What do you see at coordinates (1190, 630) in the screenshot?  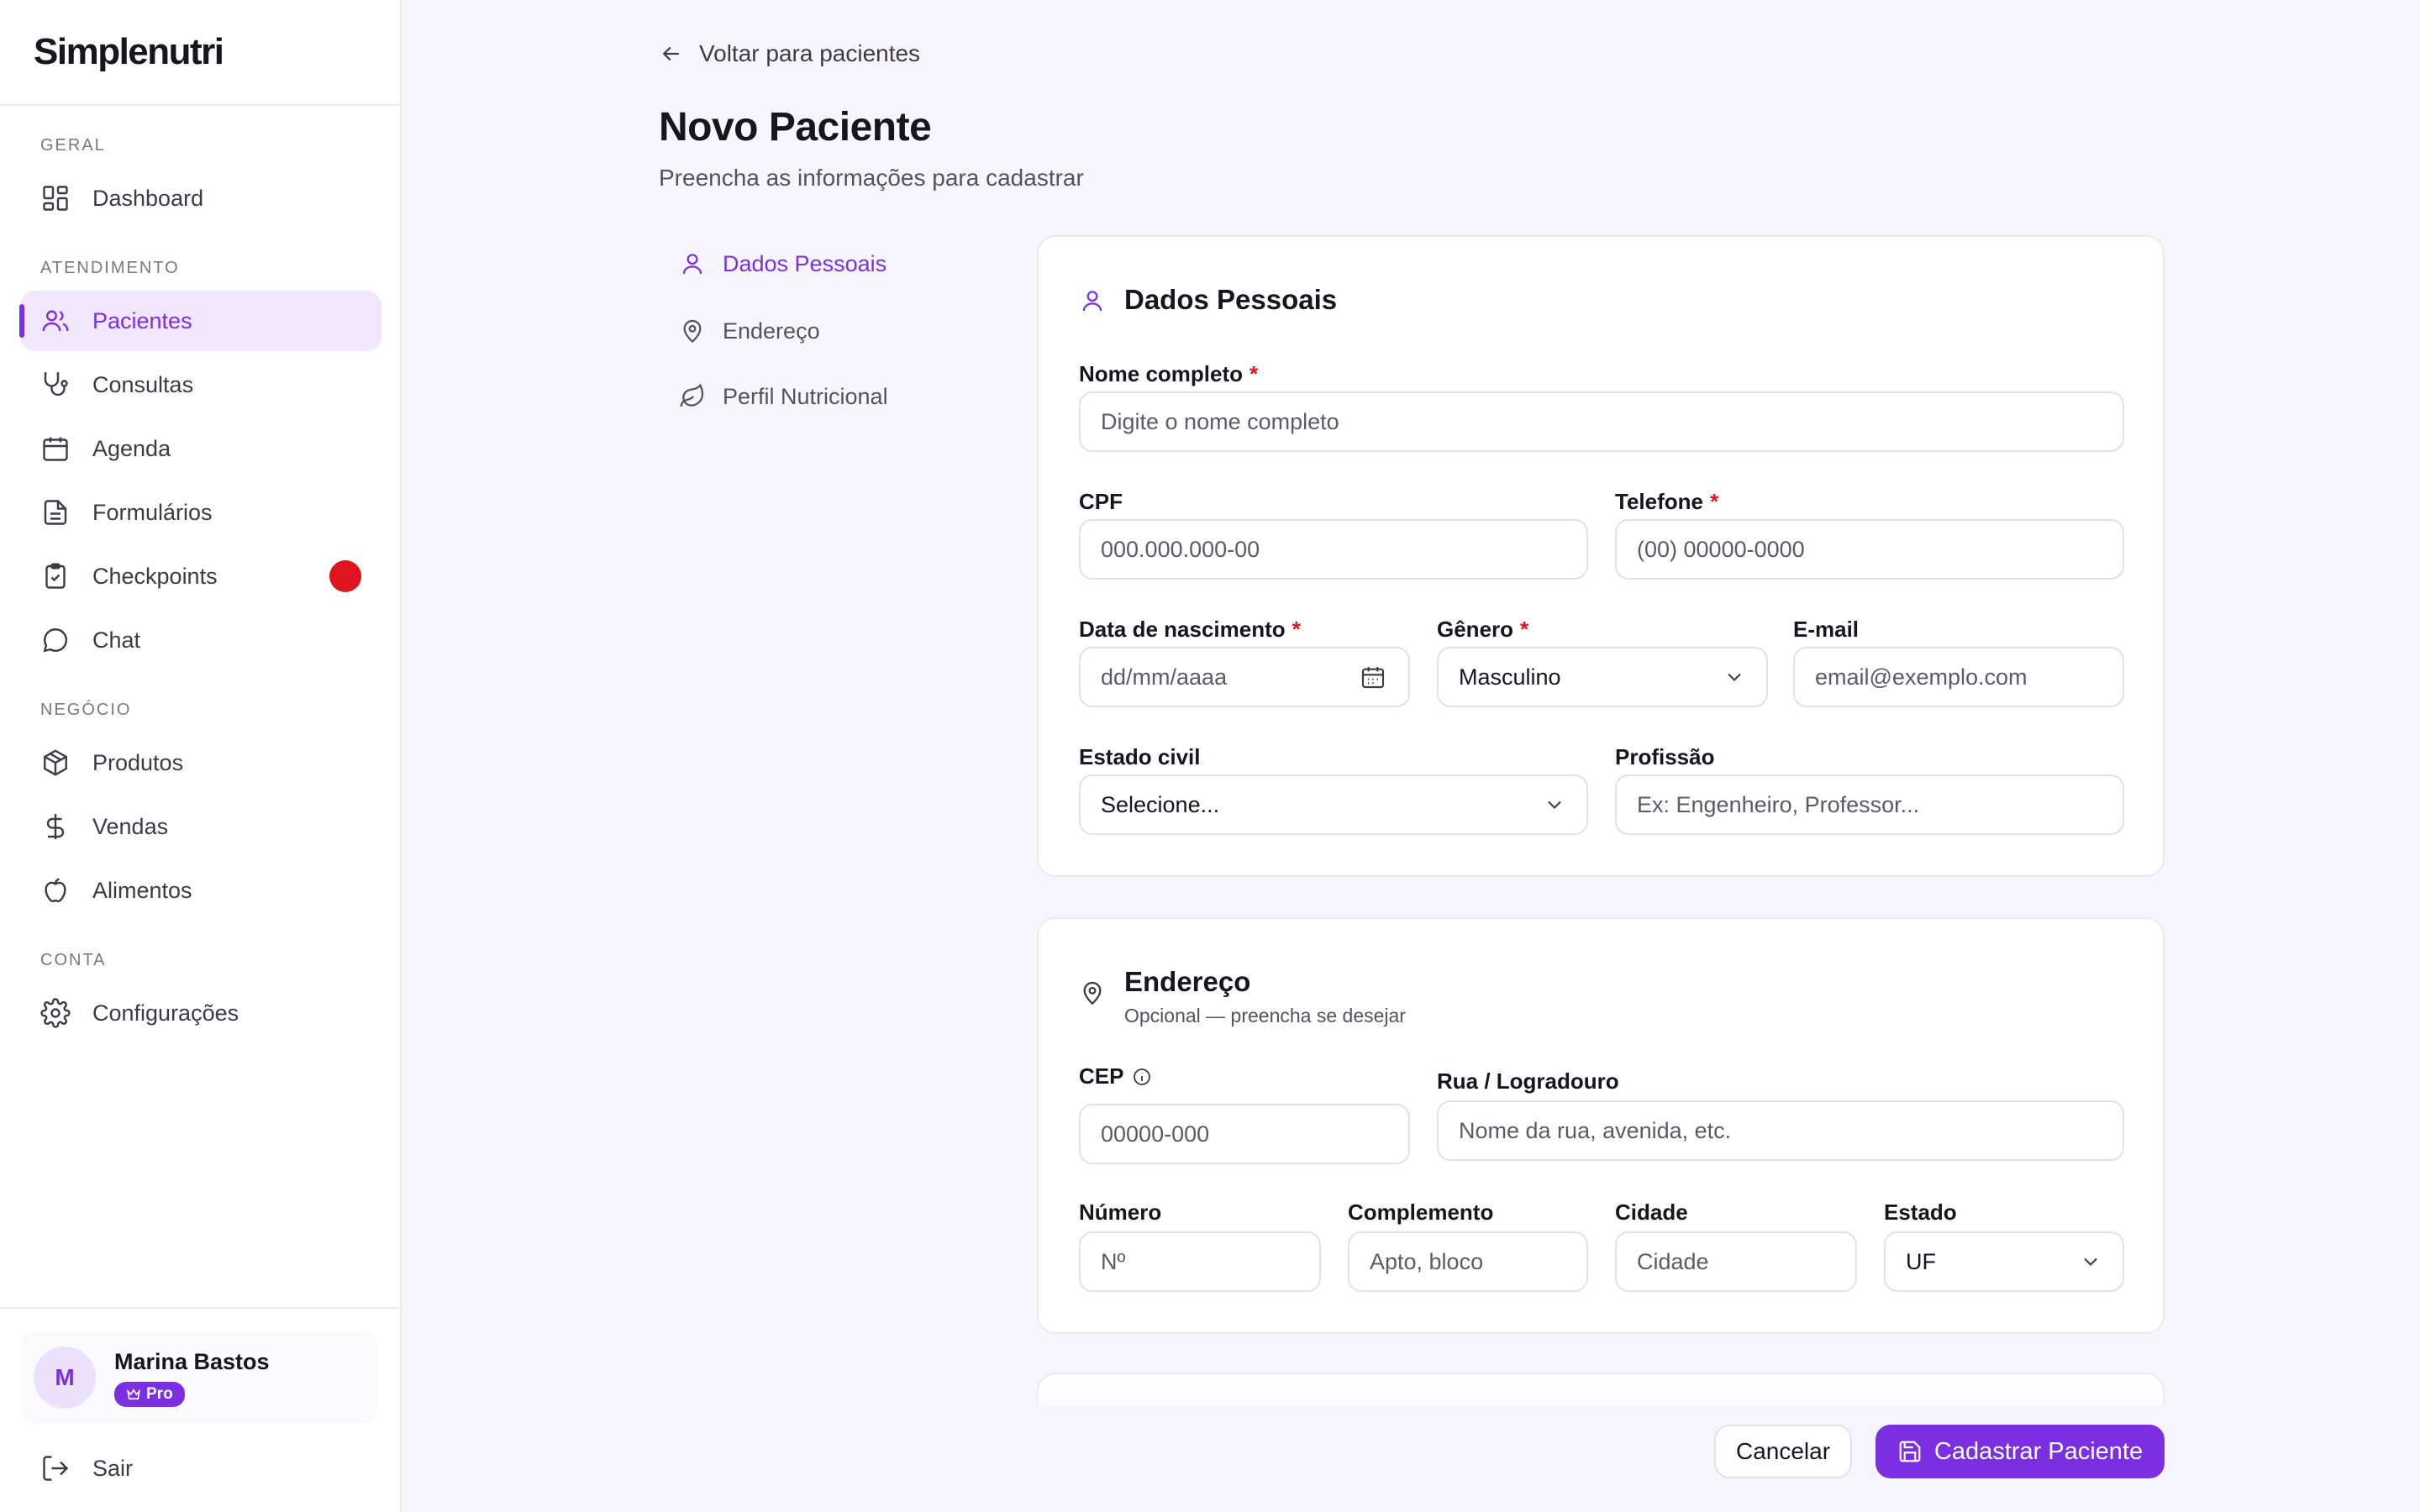 I see `nascimento-label: Data de nascimento *` at bounding box center [1190, 630].